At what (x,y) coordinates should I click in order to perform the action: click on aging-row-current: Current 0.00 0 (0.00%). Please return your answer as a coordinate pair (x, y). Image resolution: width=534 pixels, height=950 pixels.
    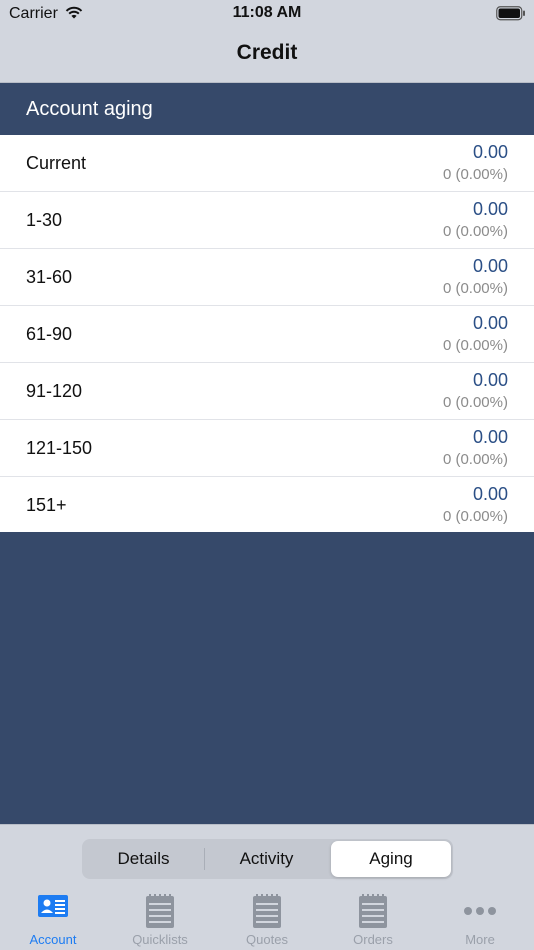
    Looking at the image, I should click on (267, 163).